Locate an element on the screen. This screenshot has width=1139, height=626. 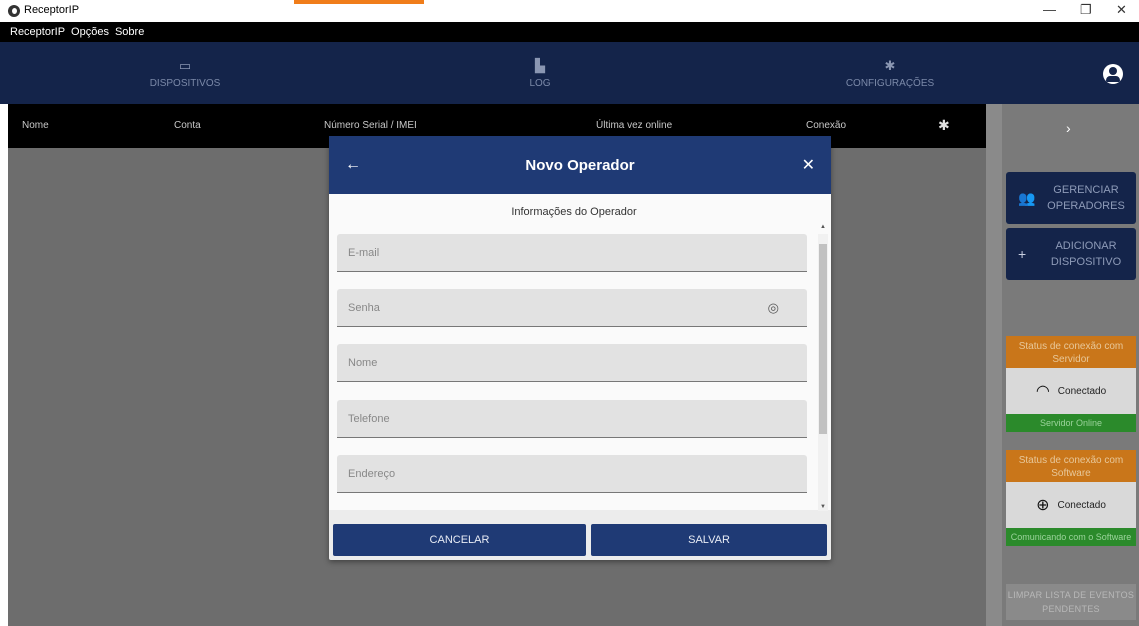
email-field is located at coordinates (572, 252).